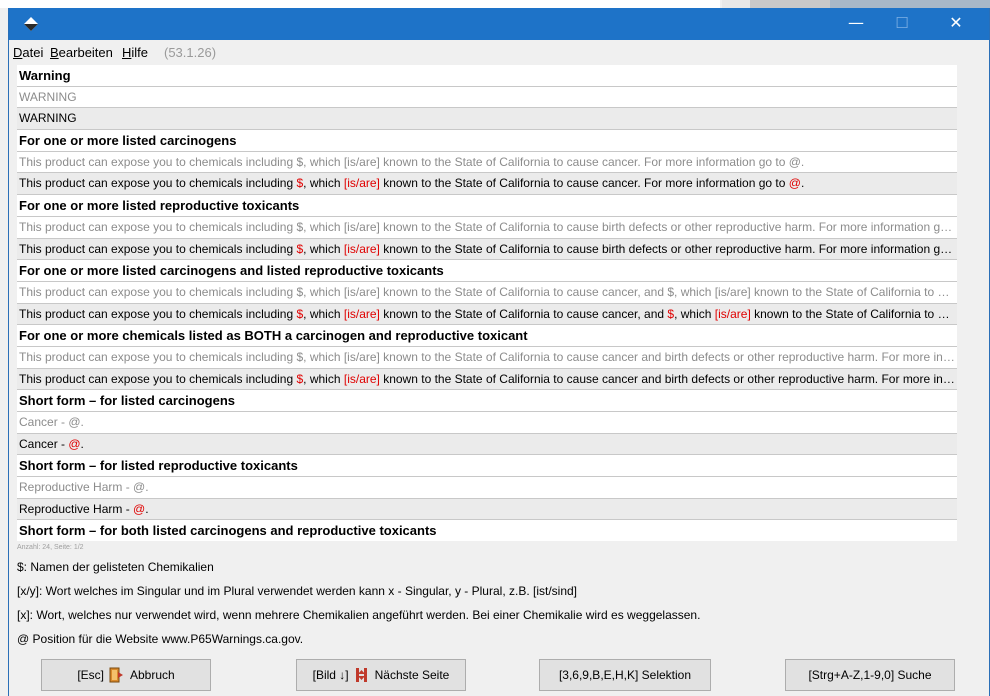  What do you see at coordinates (115, 567) in the screenshot?
I see `legend-dollar: $: Namen der gelisteten Chemikalien` at bounding box center [115, 567].